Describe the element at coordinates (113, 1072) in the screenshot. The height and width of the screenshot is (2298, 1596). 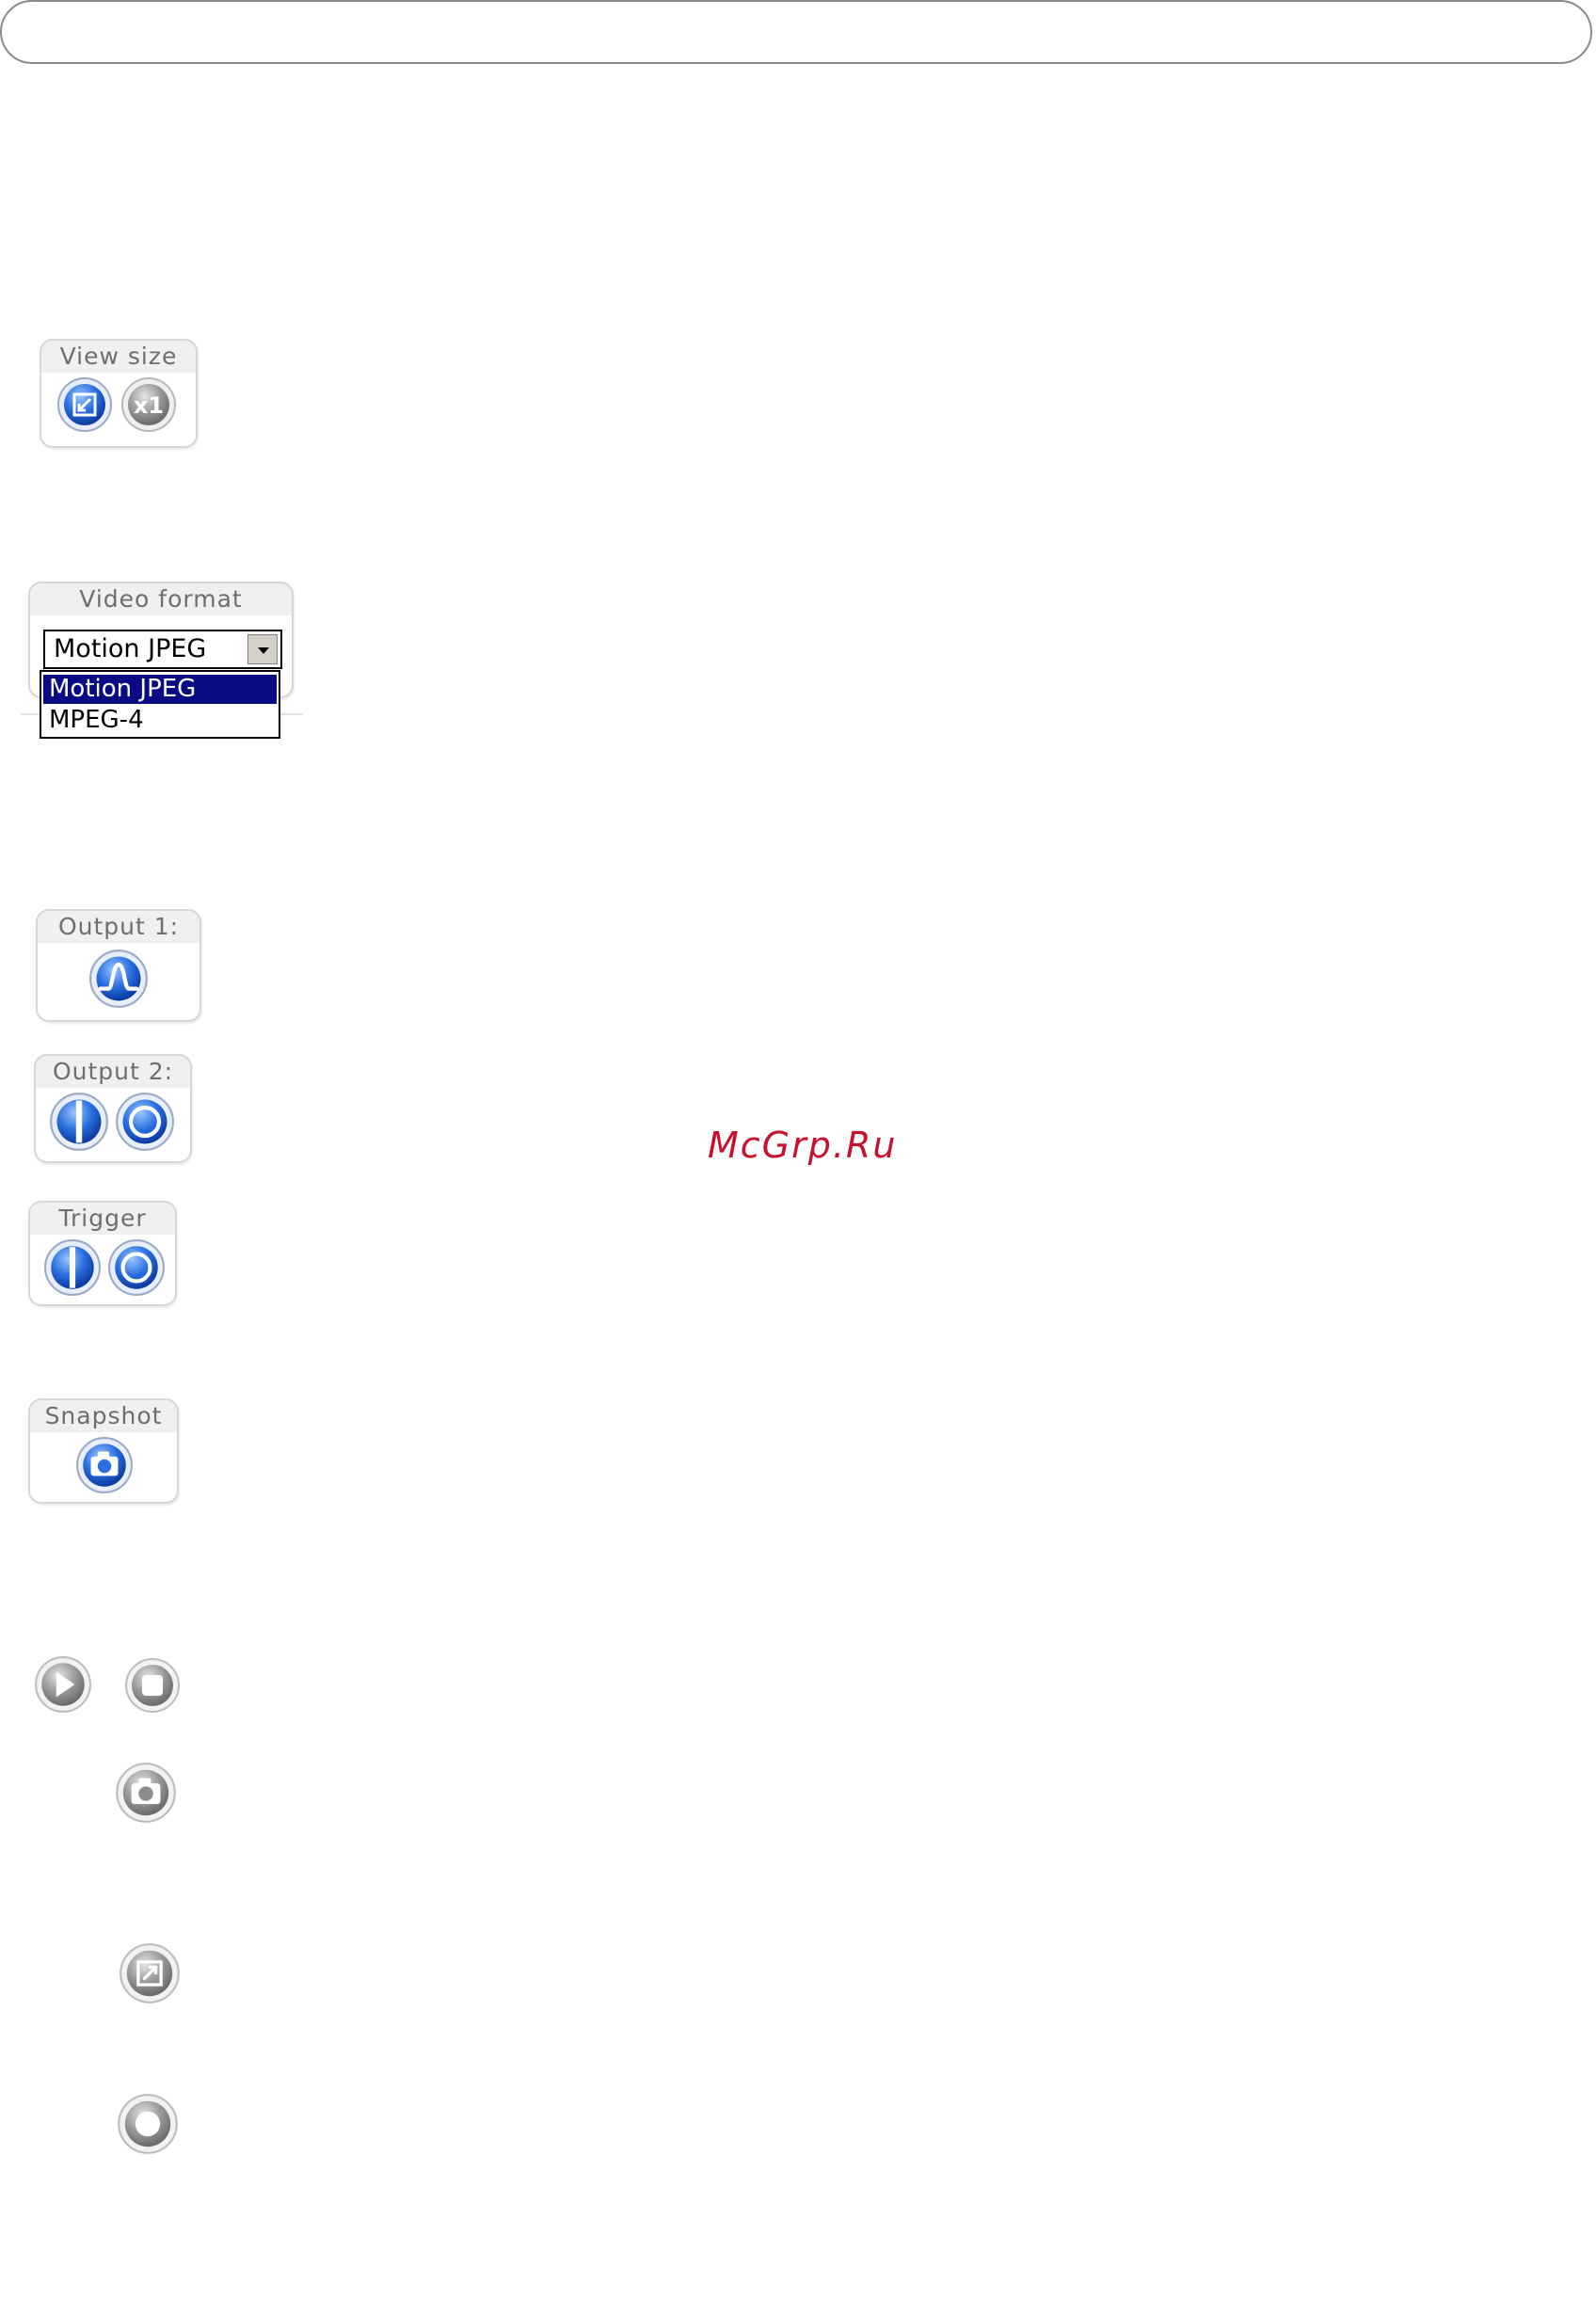
I see `output2-title: Output 2:` at that location.